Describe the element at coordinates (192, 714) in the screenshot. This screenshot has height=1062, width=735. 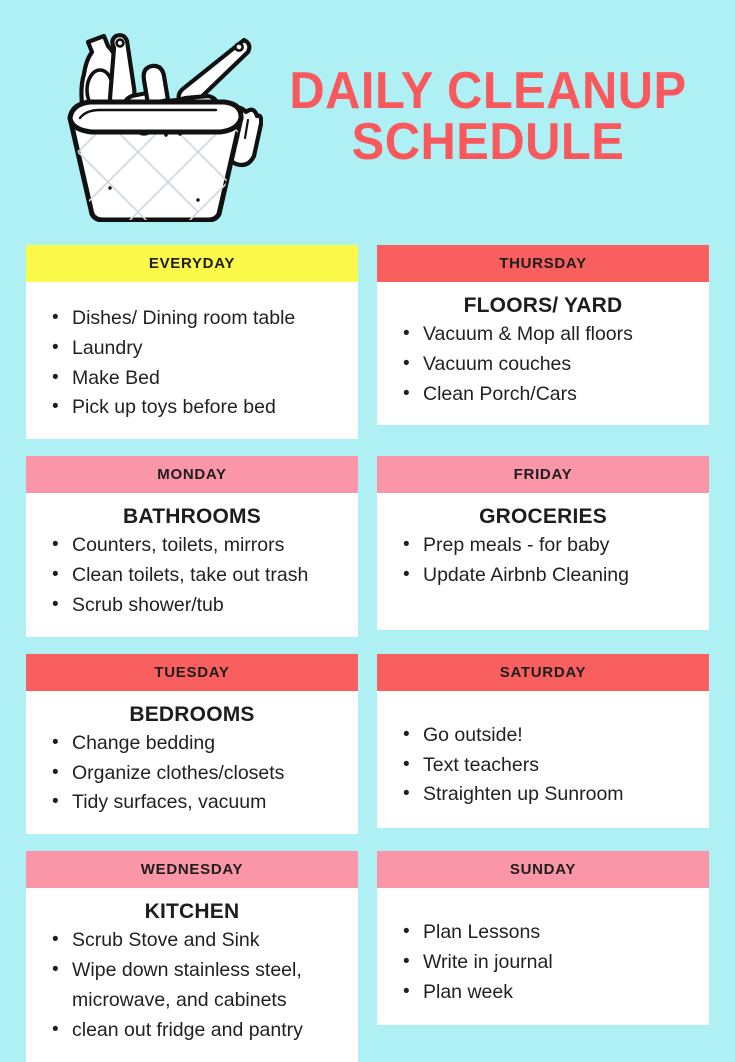
I see `day-card-subtitle-tuesday: BEDROOMS` at that location.